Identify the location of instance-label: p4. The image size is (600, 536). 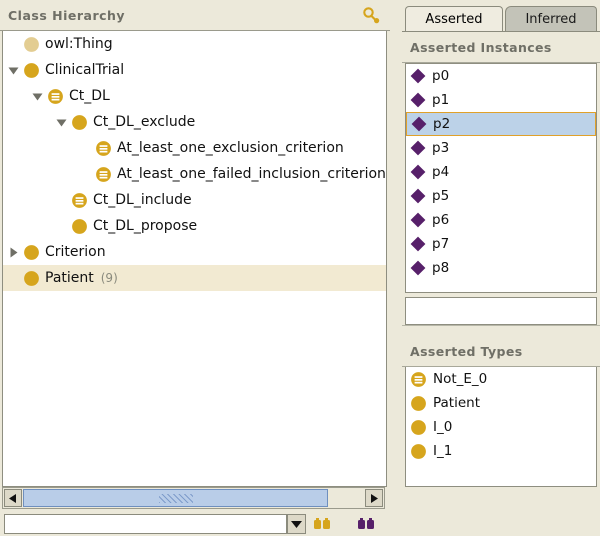
(441, 172).